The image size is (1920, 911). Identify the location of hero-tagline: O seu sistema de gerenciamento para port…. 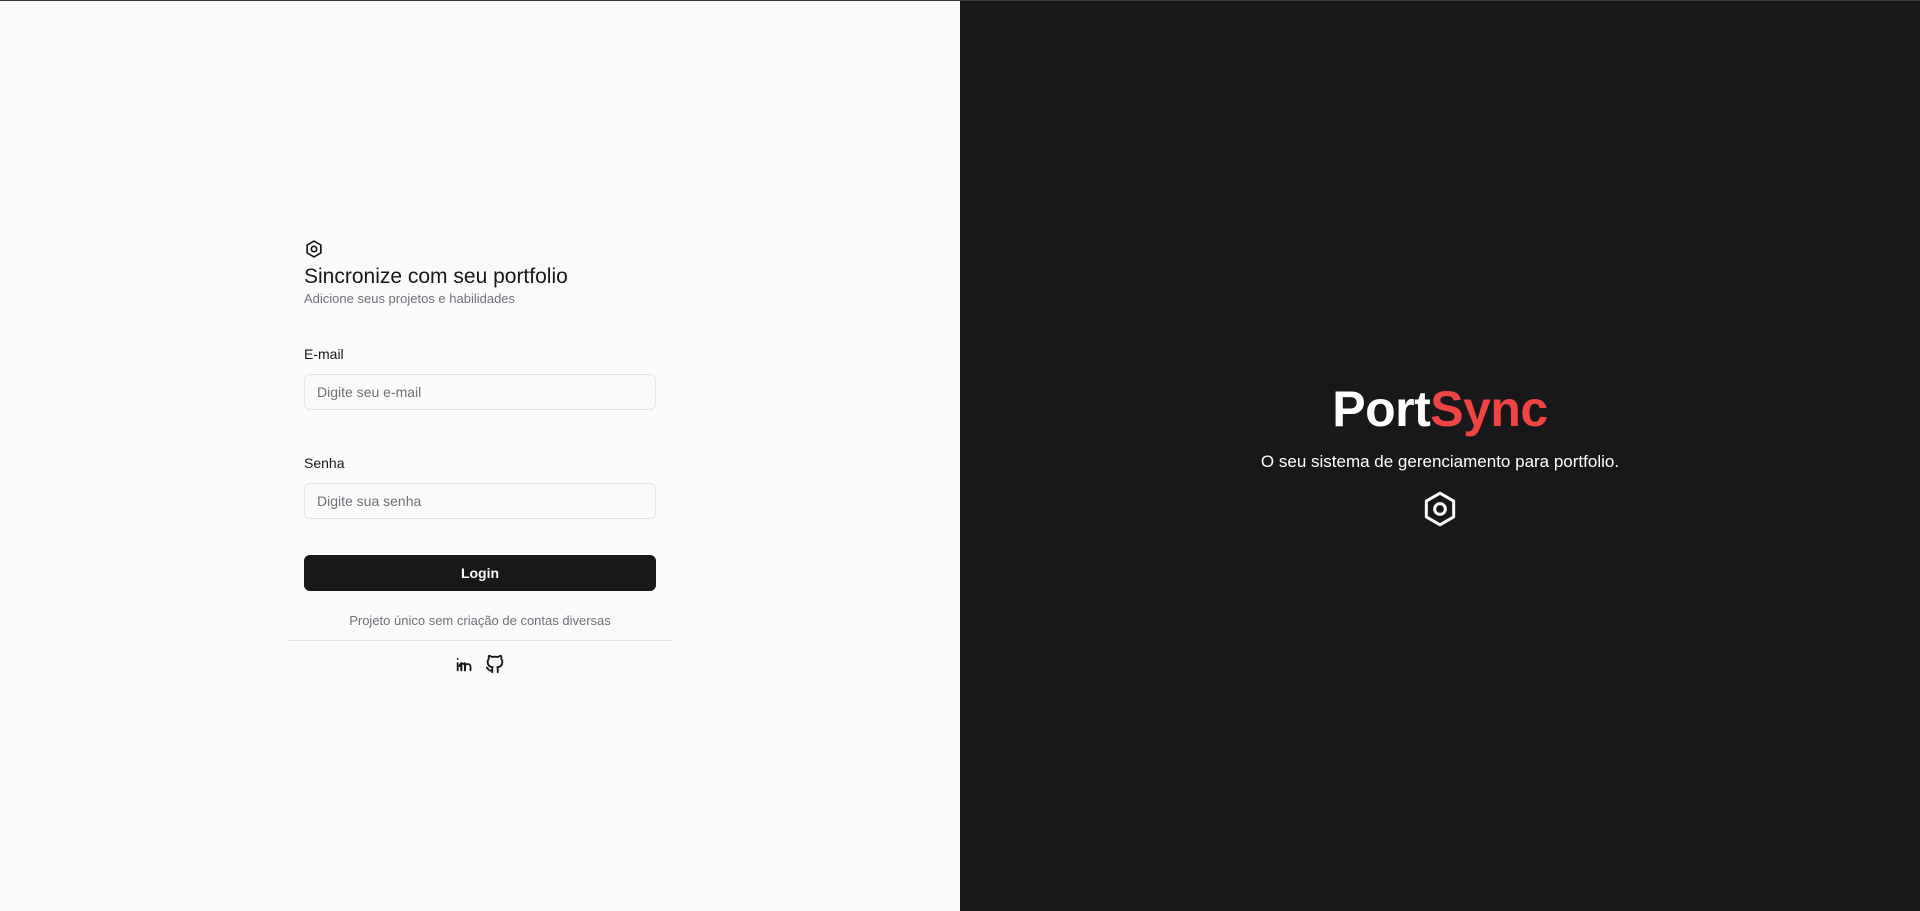
(1440, 461).